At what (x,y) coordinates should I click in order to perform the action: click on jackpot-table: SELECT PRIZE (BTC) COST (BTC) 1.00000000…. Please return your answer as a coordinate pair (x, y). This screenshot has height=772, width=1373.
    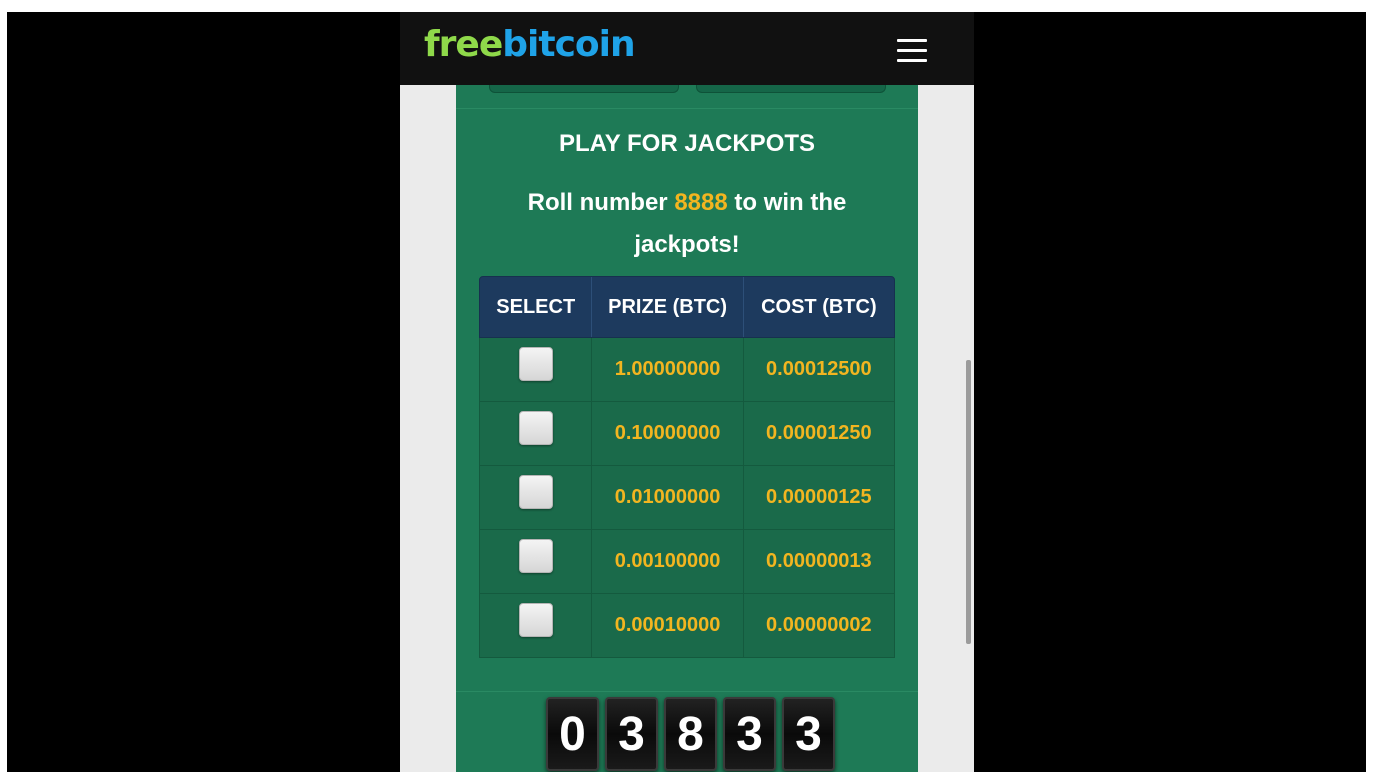
    Looking at the image, I should click on (687, 467).